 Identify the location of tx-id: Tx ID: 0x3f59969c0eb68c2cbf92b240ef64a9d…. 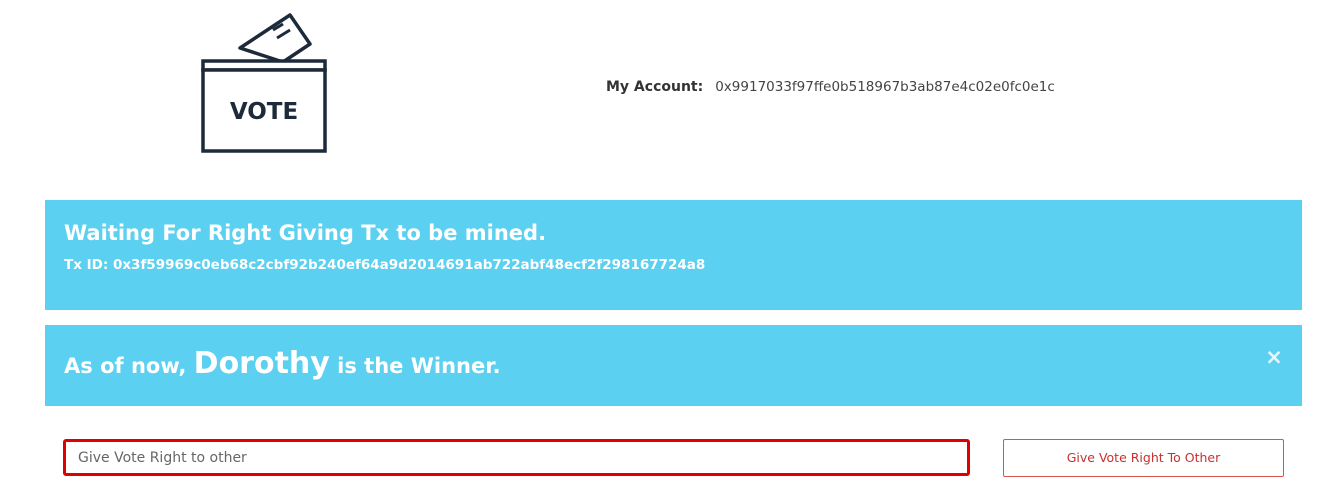
(385, 265).